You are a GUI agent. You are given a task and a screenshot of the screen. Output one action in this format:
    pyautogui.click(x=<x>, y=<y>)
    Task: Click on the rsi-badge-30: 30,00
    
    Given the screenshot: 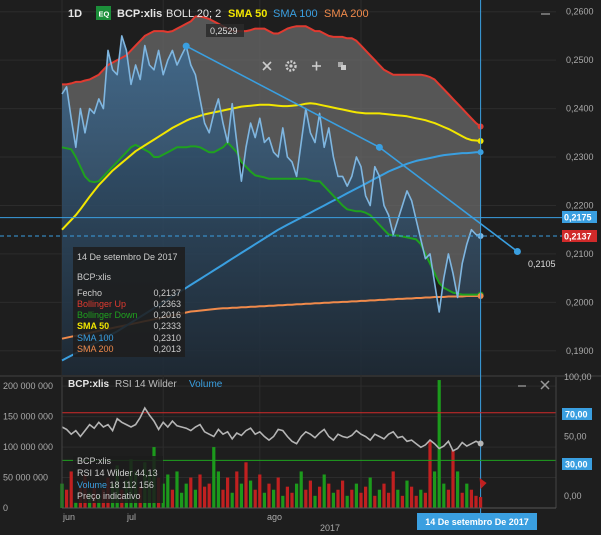 What is the action you would take?
    pyautogui.click(x=576, y=465)
    